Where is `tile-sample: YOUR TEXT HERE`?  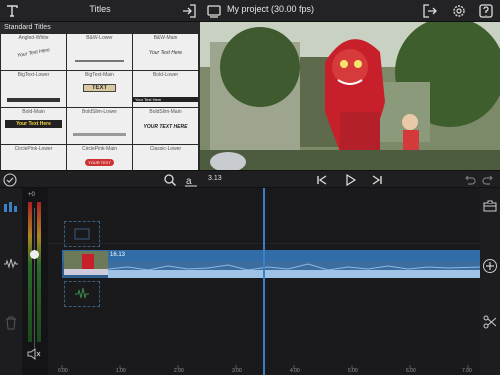
tile-sample: YOUR TEXT HERE is located at coordinates (165, 127).